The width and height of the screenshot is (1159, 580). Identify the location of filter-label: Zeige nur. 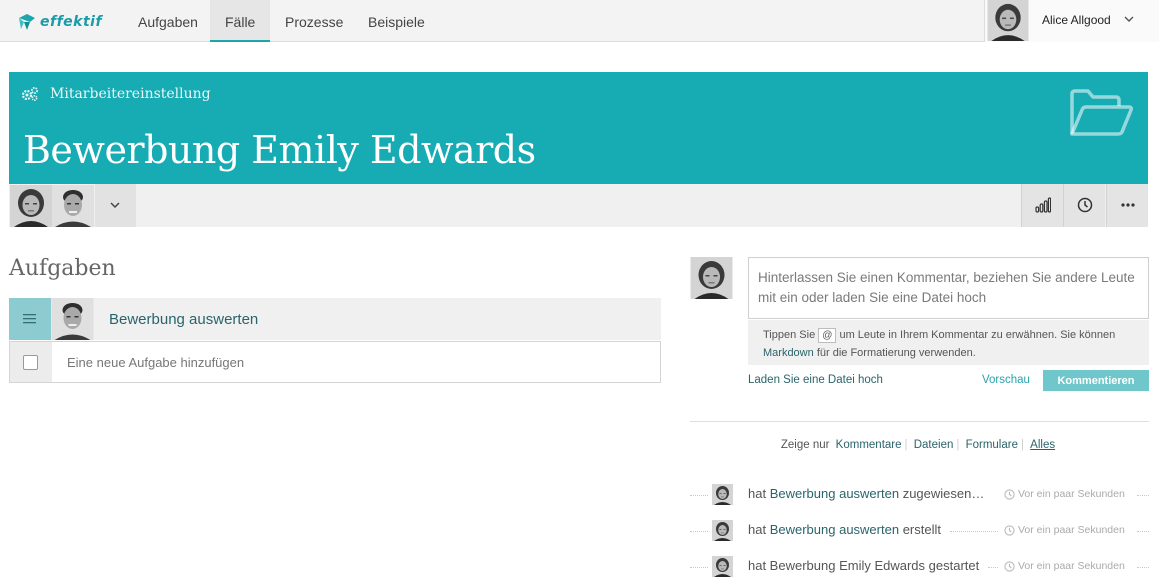
(805, 445).